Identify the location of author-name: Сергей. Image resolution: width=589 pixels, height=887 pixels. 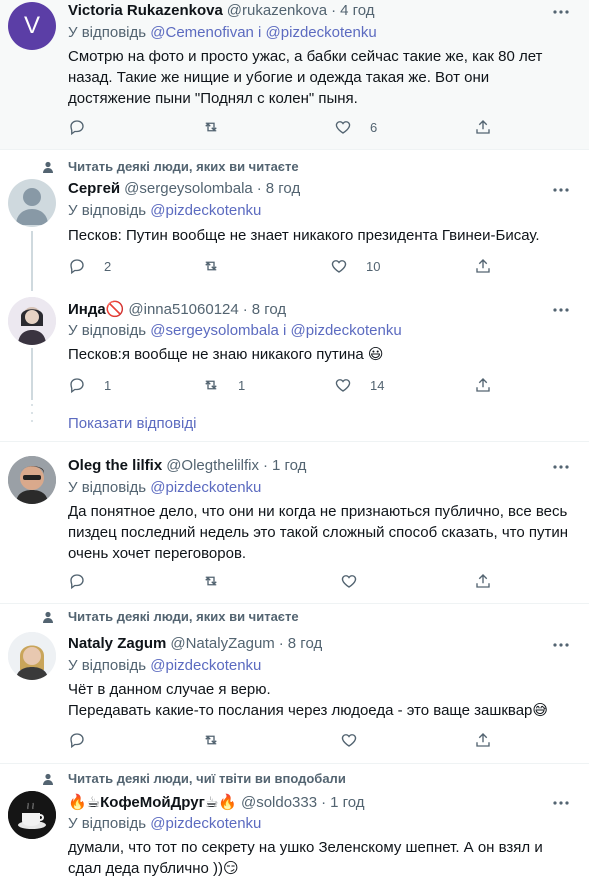
(94, 188).